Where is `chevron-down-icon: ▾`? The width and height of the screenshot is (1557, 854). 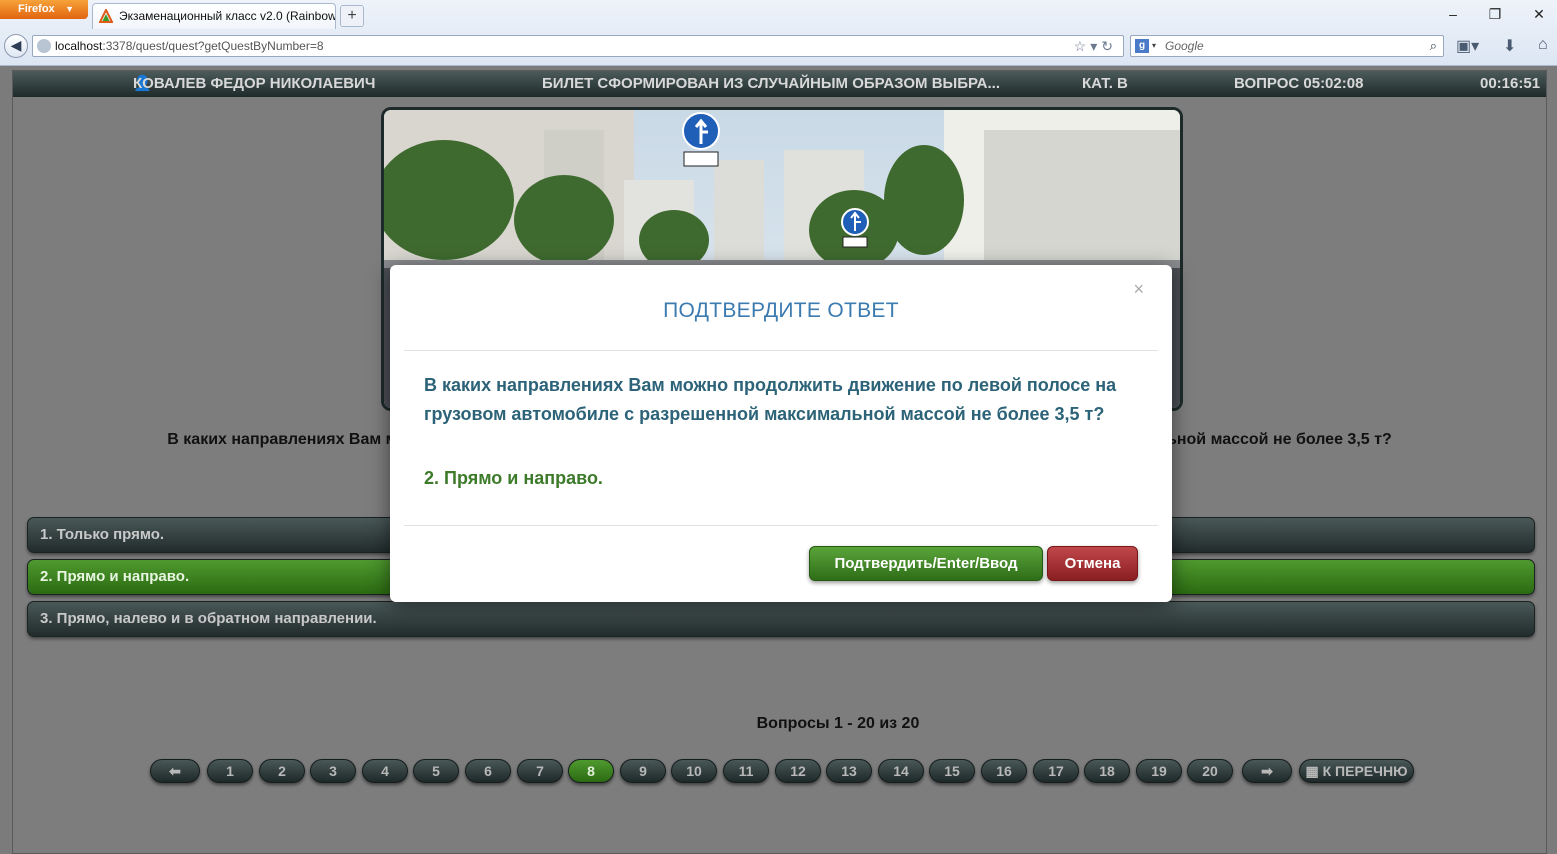 chevron-down-icon: ▾ is located at coordinates (1154, 46).